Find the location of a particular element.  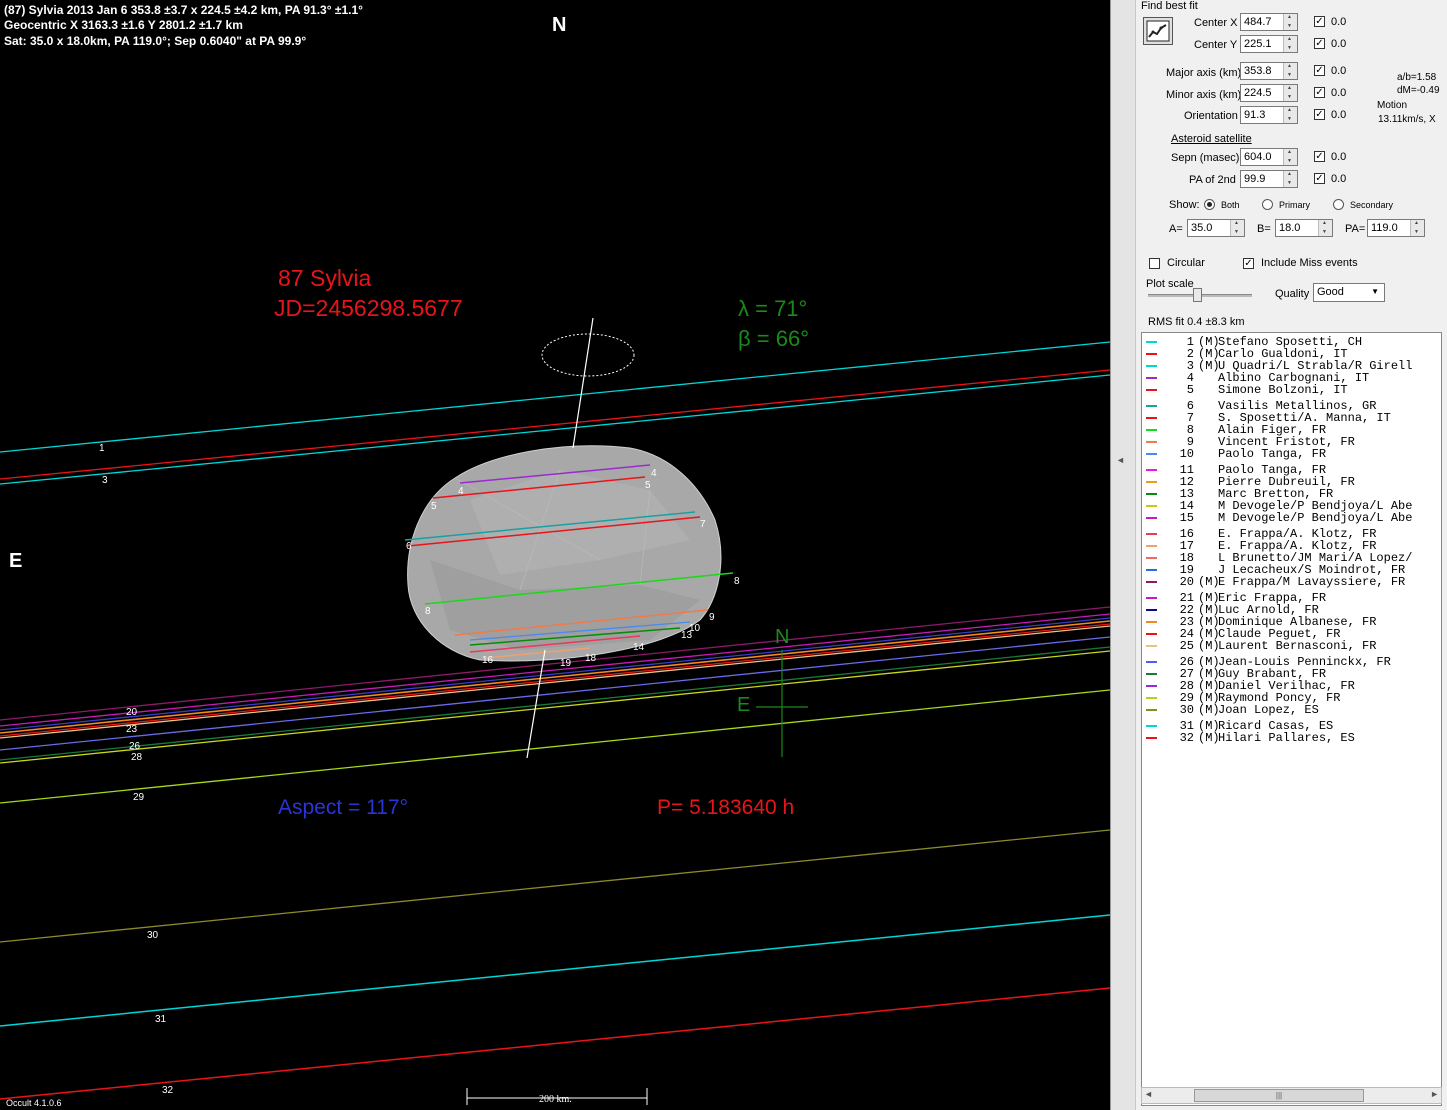

sepn-label: Sepn (masec) is located at coordinates (1205, 158).